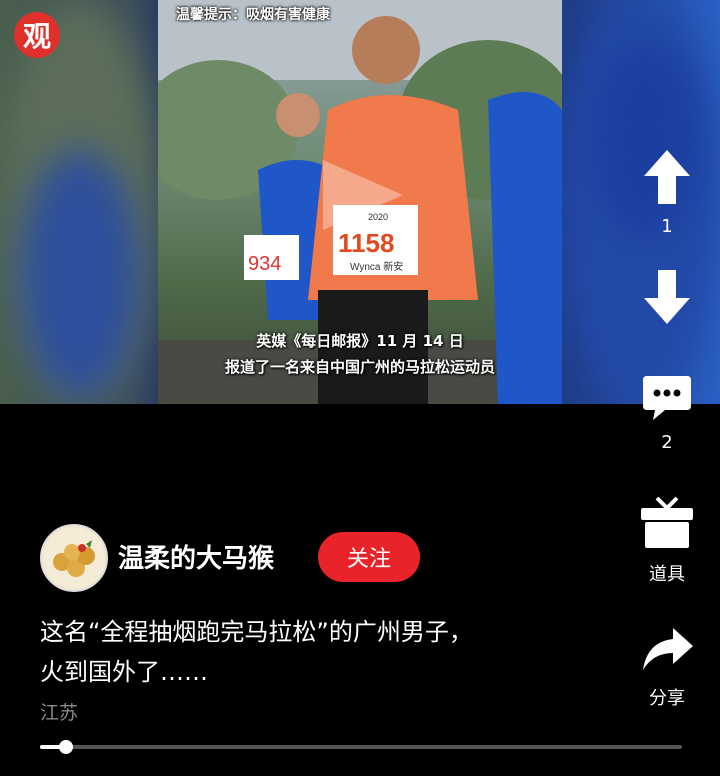  What do you see at coordinates (359, 367) in the screenshot?
I see `subtitle-line-2: 报道了一名来自中国广州的马拉松运动员` at bounding box center [359, 367].